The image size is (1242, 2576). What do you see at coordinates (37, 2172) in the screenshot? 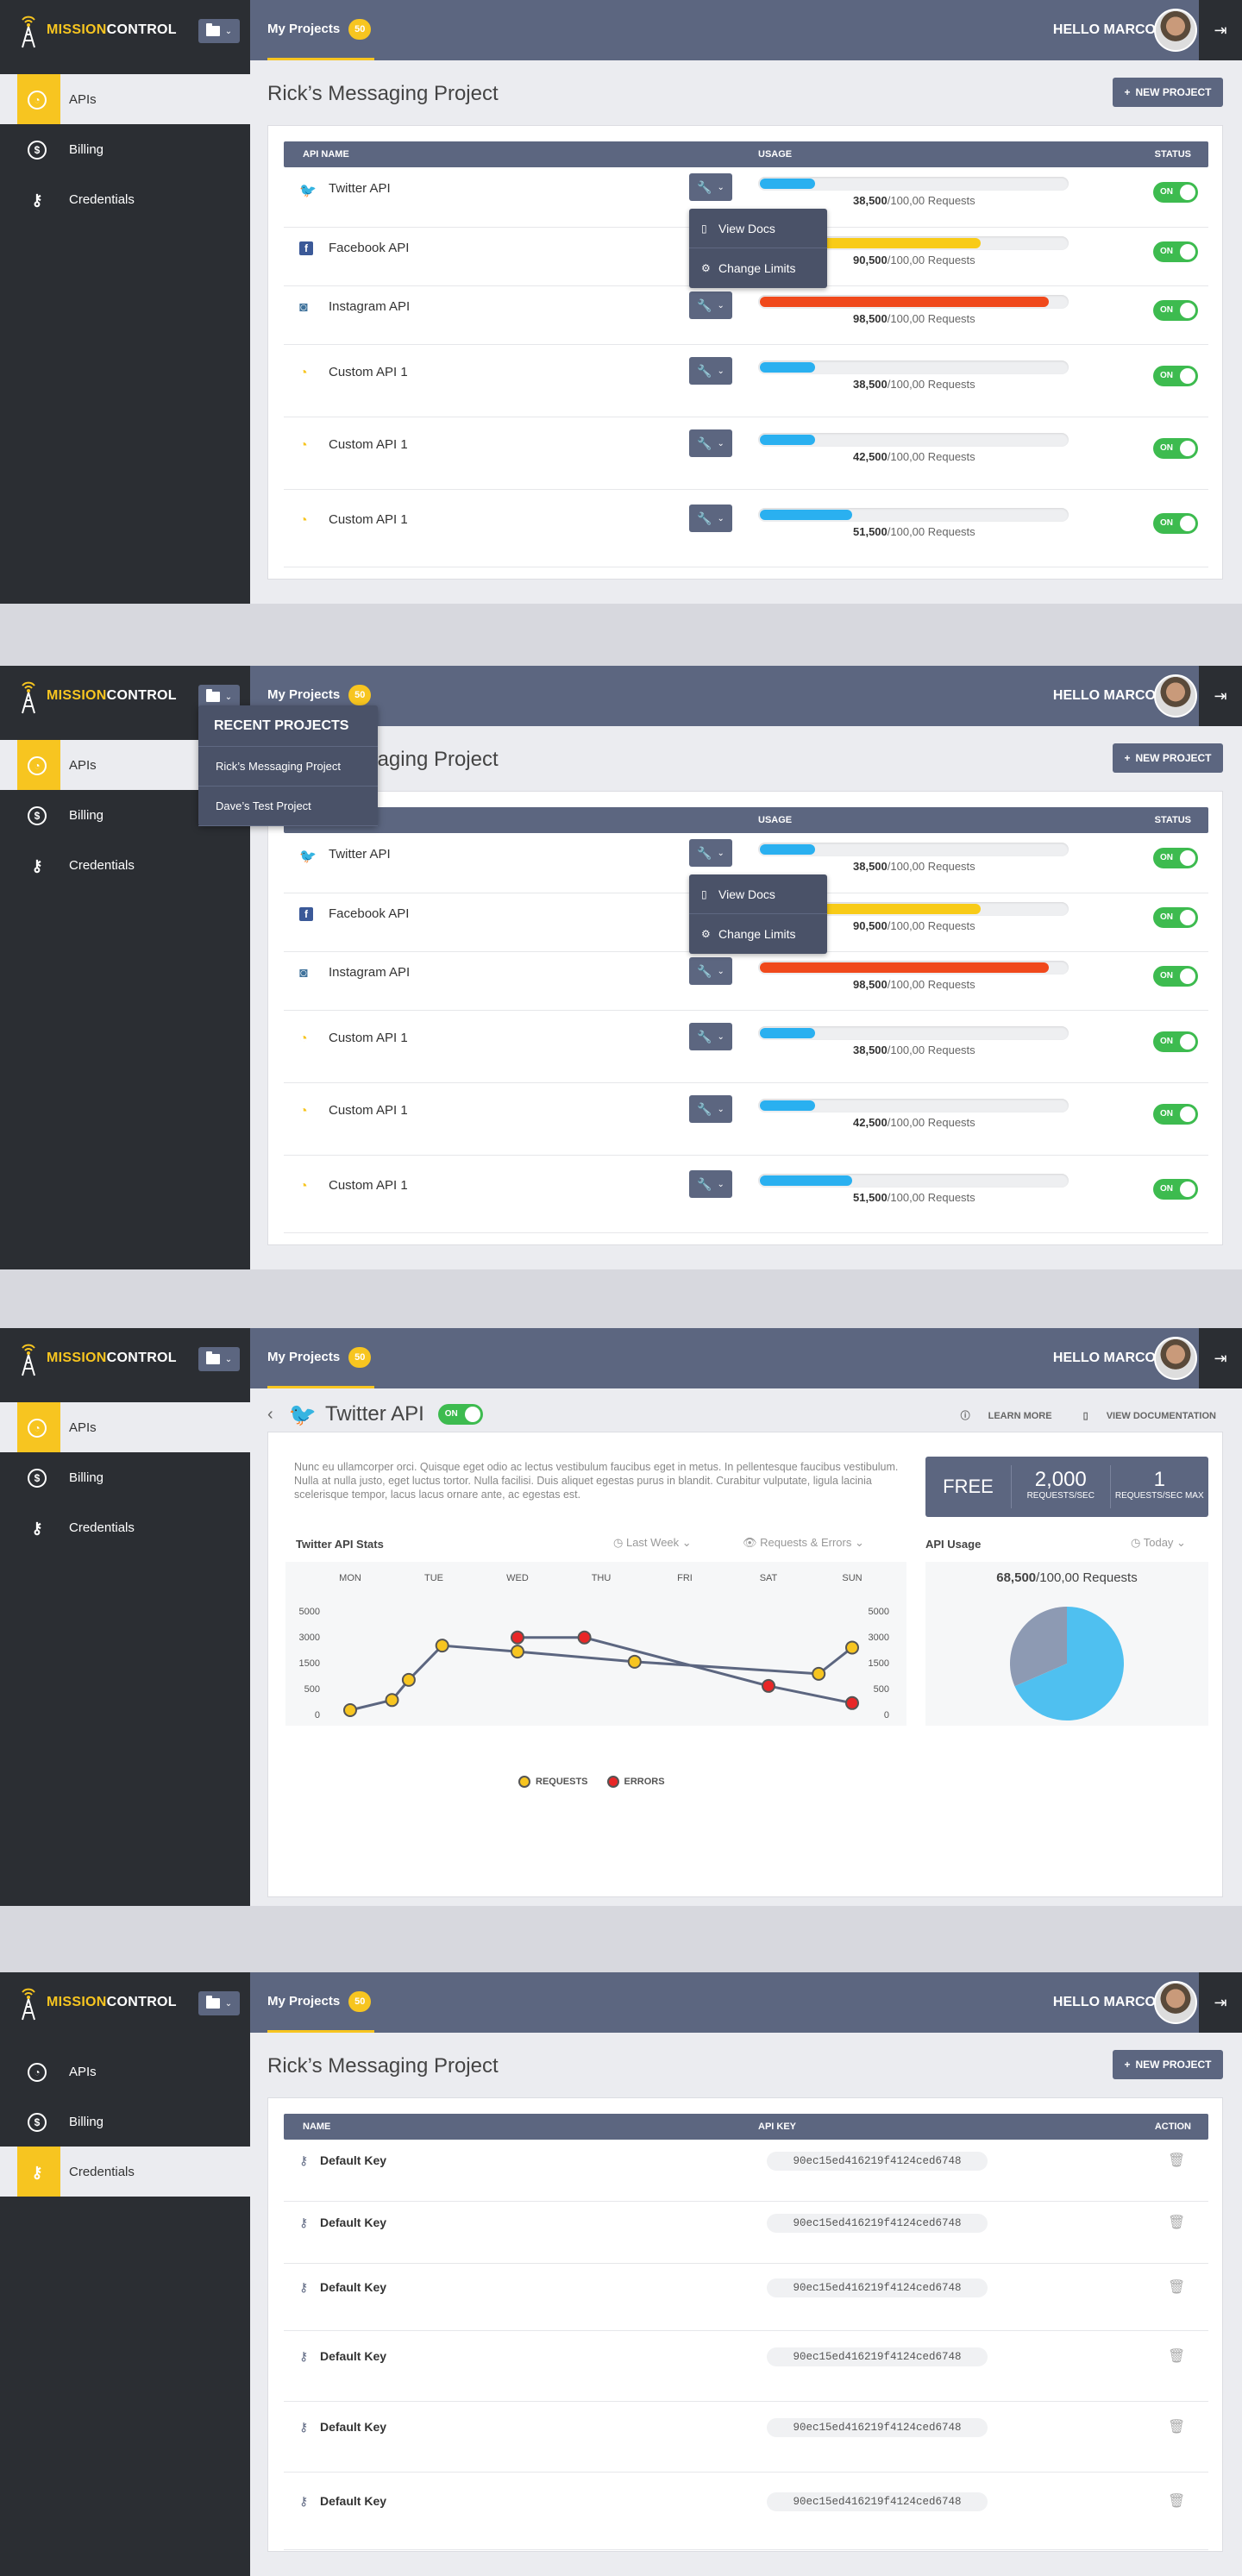
I see `key-icon: ⚷` at bounding box center [37, 2172].